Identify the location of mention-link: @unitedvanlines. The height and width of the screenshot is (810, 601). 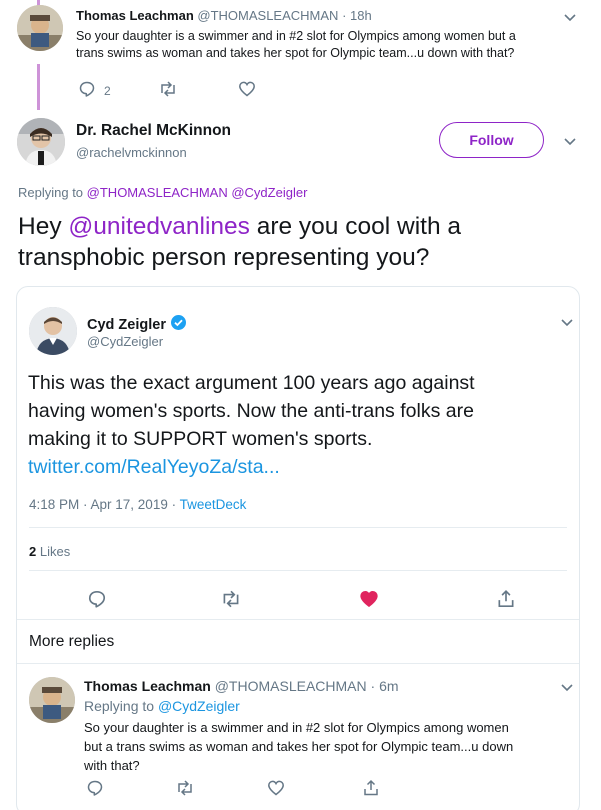
(159, 226).